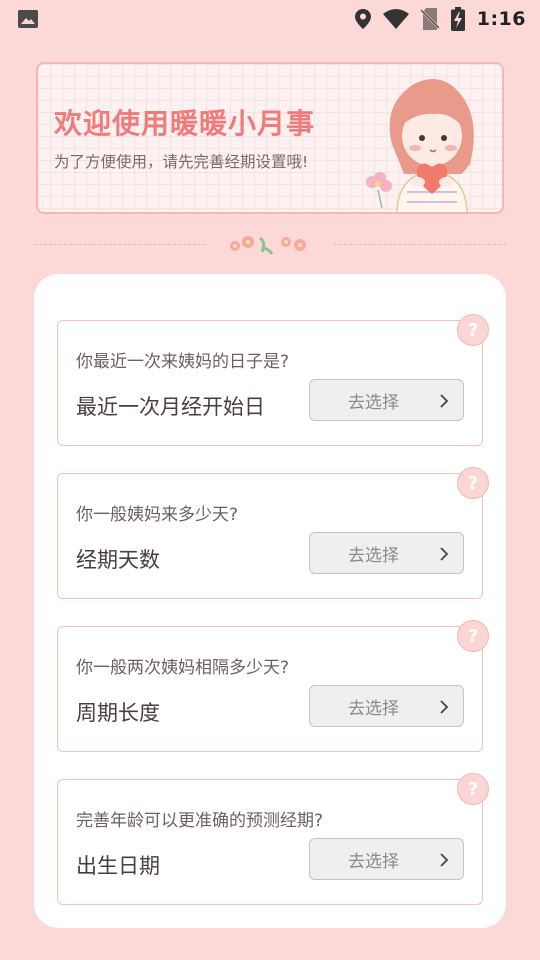 The image size is (540, 960). Describe the element at coordinates (429, 19) in the screenshot. I see `no-sim-icon` at that location.